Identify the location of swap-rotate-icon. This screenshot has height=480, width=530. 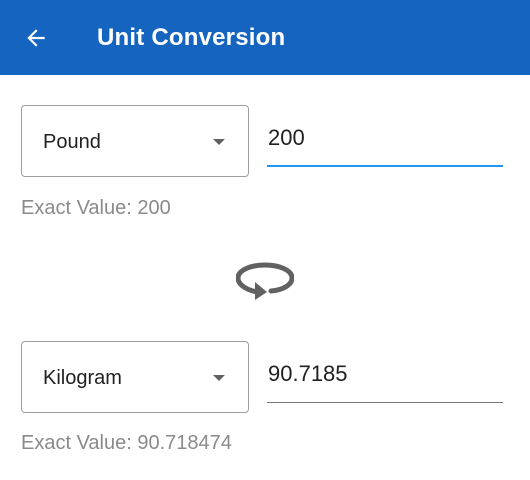
(265, 281).